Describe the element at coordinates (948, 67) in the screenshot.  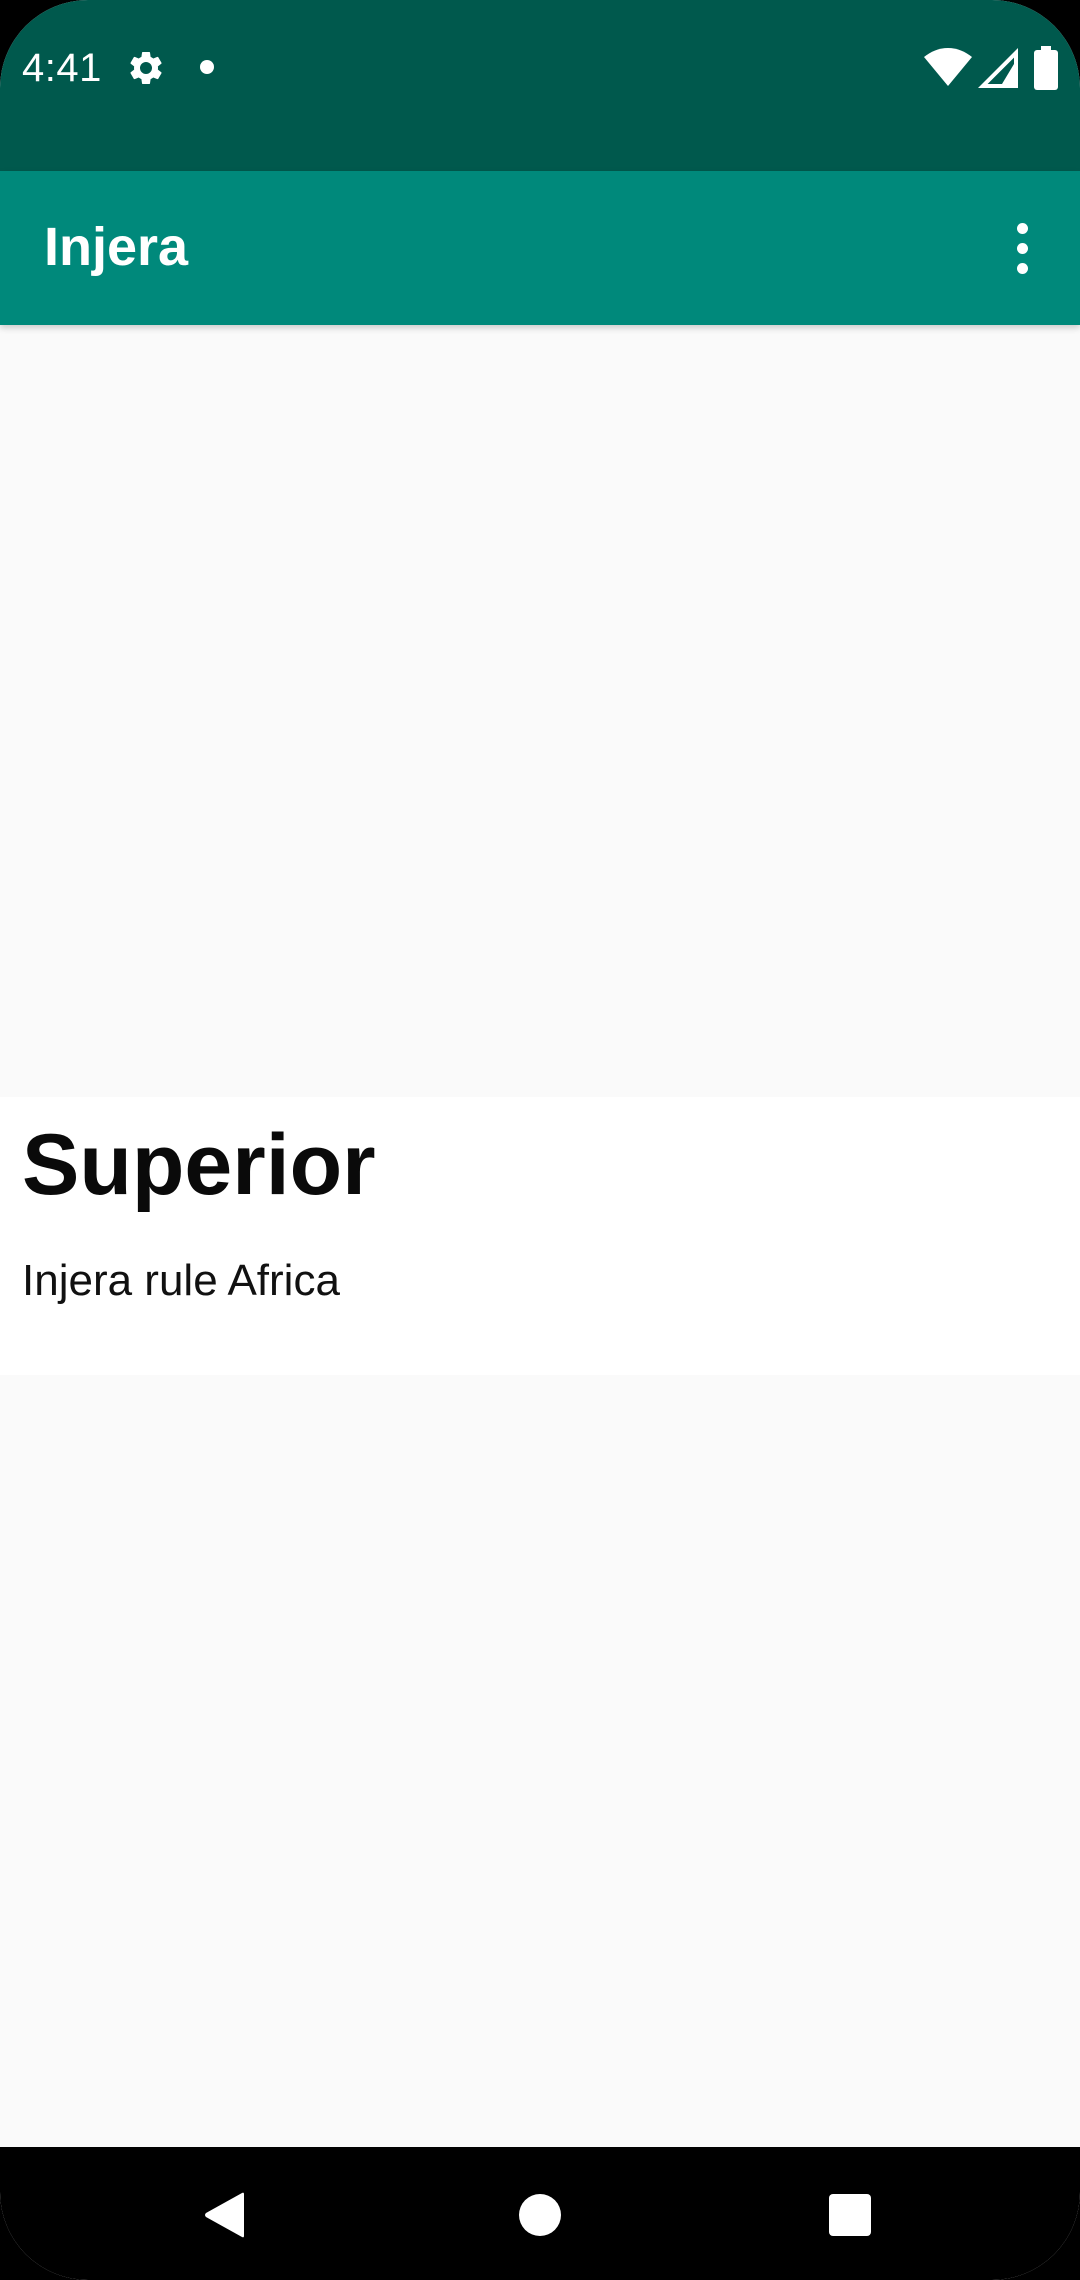
I see `wifi-icon` at that location.